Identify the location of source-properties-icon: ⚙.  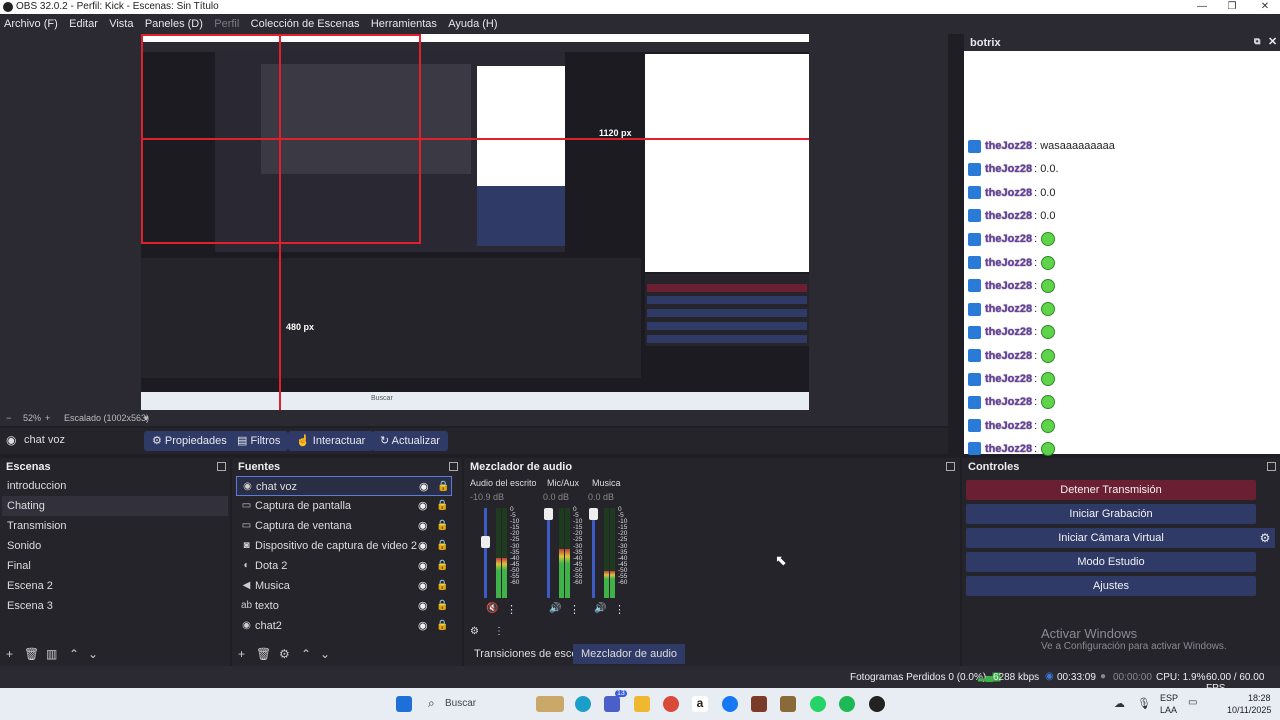
(284, 654).